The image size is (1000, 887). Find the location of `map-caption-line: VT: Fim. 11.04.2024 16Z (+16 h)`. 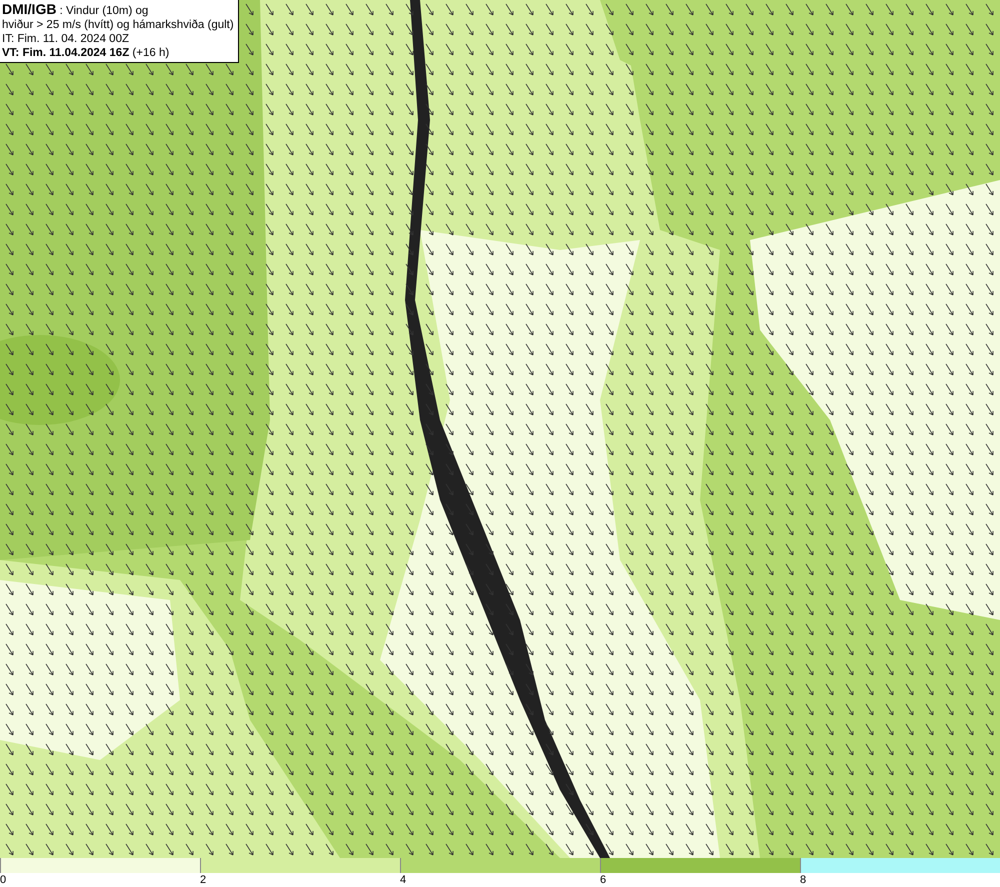

map-caption-line: VT: Fim. 11.04.2024 16Z (+16 h) is located at coordinates (86, 53).